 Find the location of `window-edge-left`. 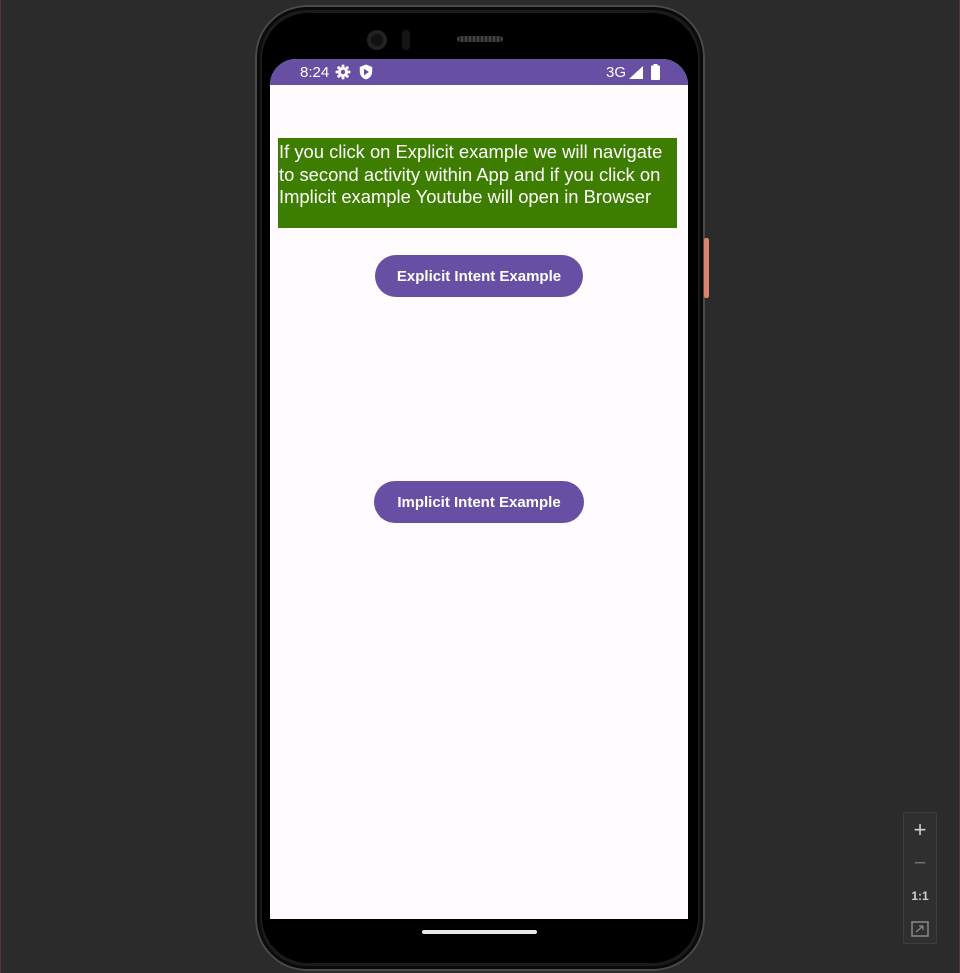

window-edge-left is located at coordinates (0, 486).